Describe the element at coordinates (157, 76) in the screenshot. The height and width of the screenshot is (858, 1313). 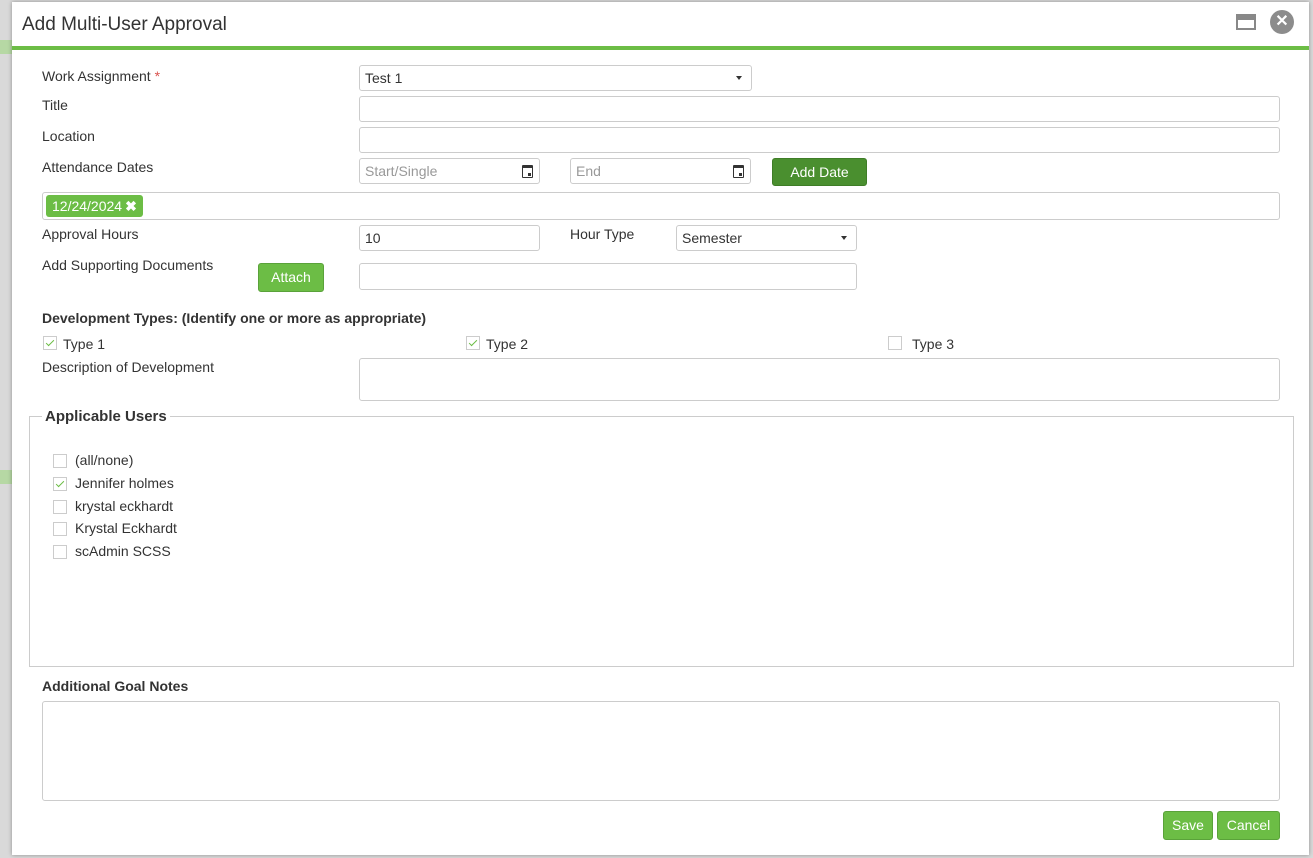
I see `required-mark: *` at that location.